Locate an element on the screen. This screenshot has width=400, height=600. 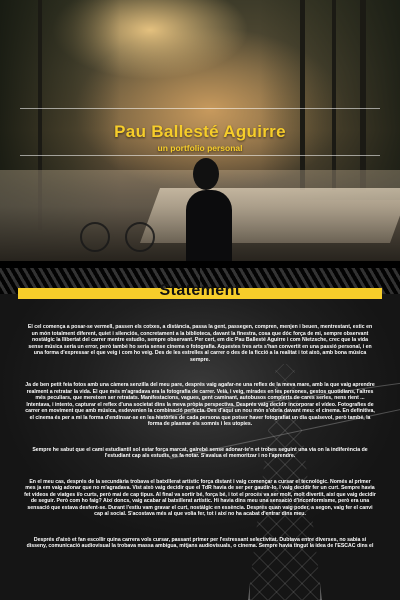
page-title: Pau Ballesté Aguirre is located at coordinates (200, 131).